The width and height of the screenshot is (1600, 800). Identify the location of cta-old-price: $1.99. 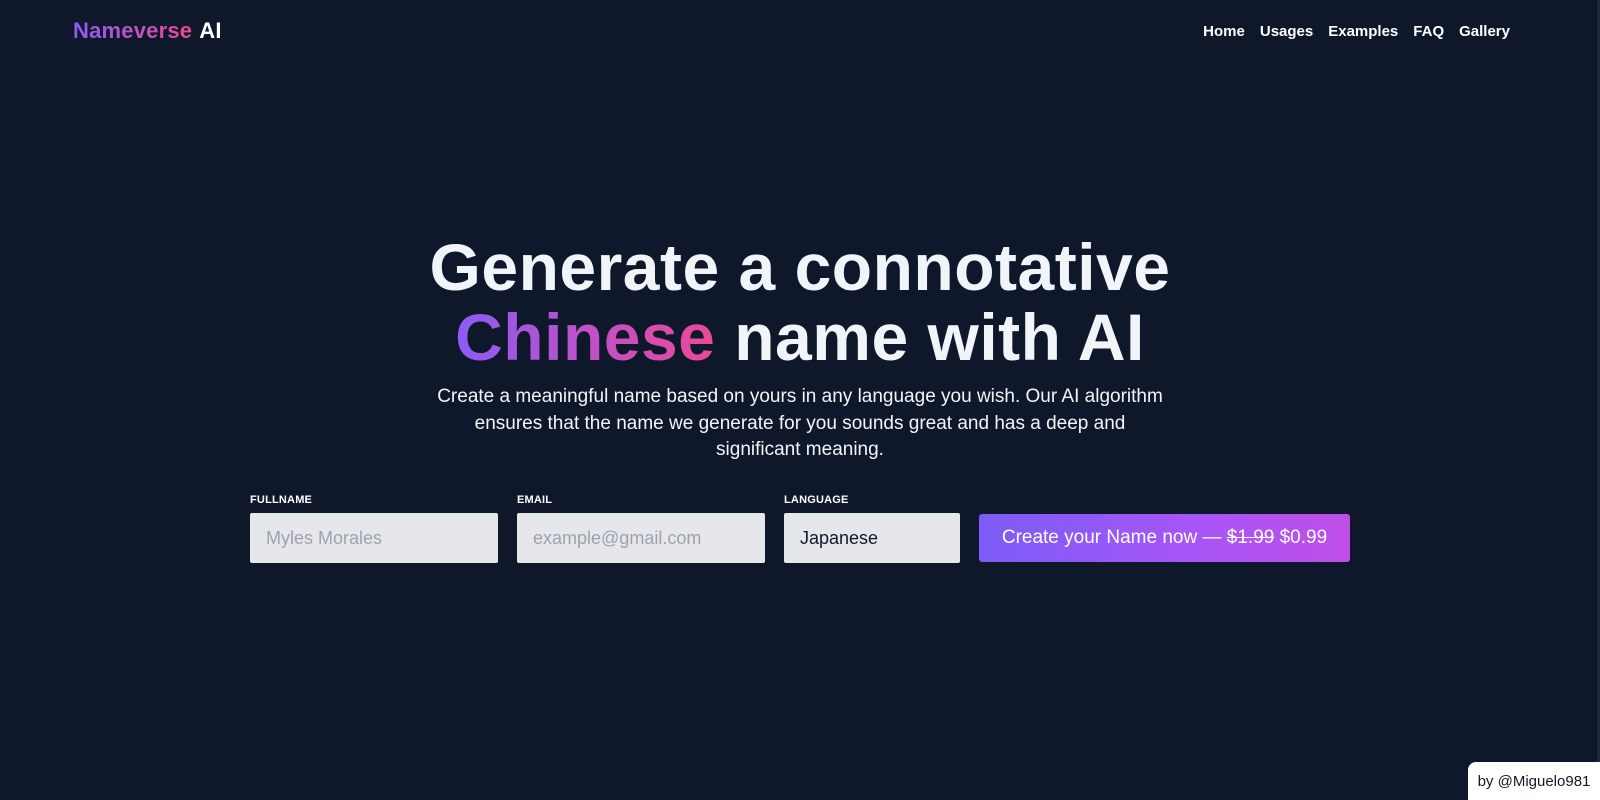
(1250, 537).